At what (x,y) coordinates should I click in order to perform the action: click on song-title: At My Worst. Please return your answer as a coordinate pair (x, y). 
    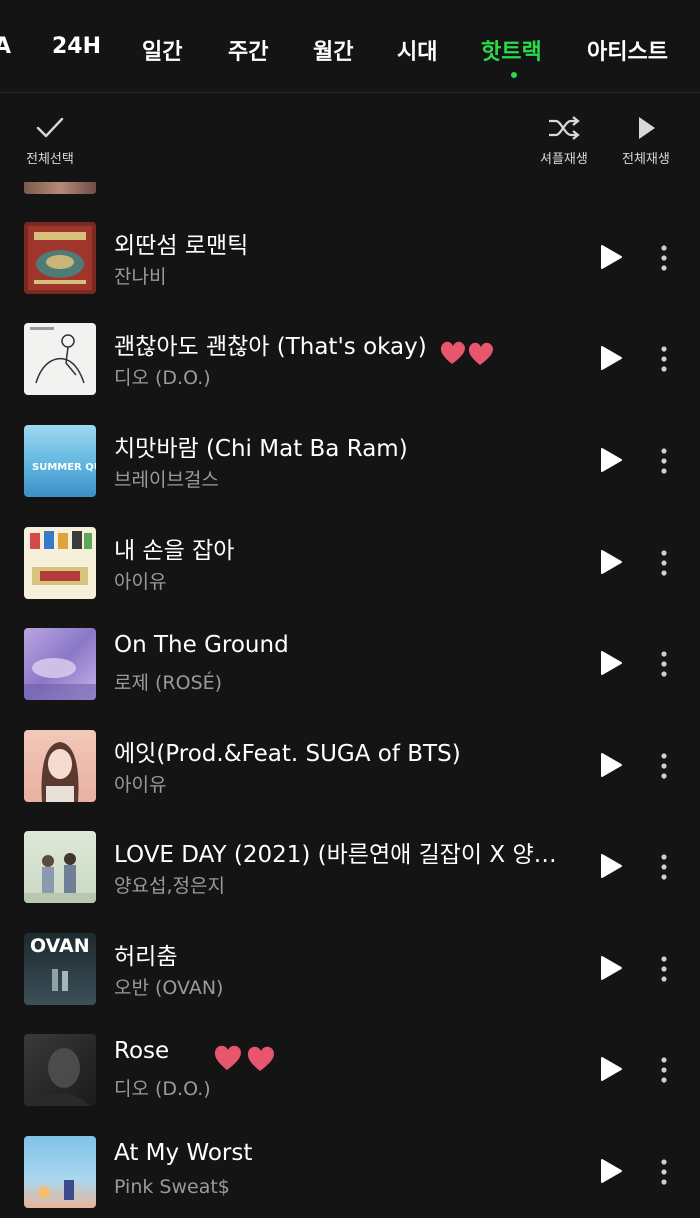
    Looking at the image, I should click on (183, 1153).